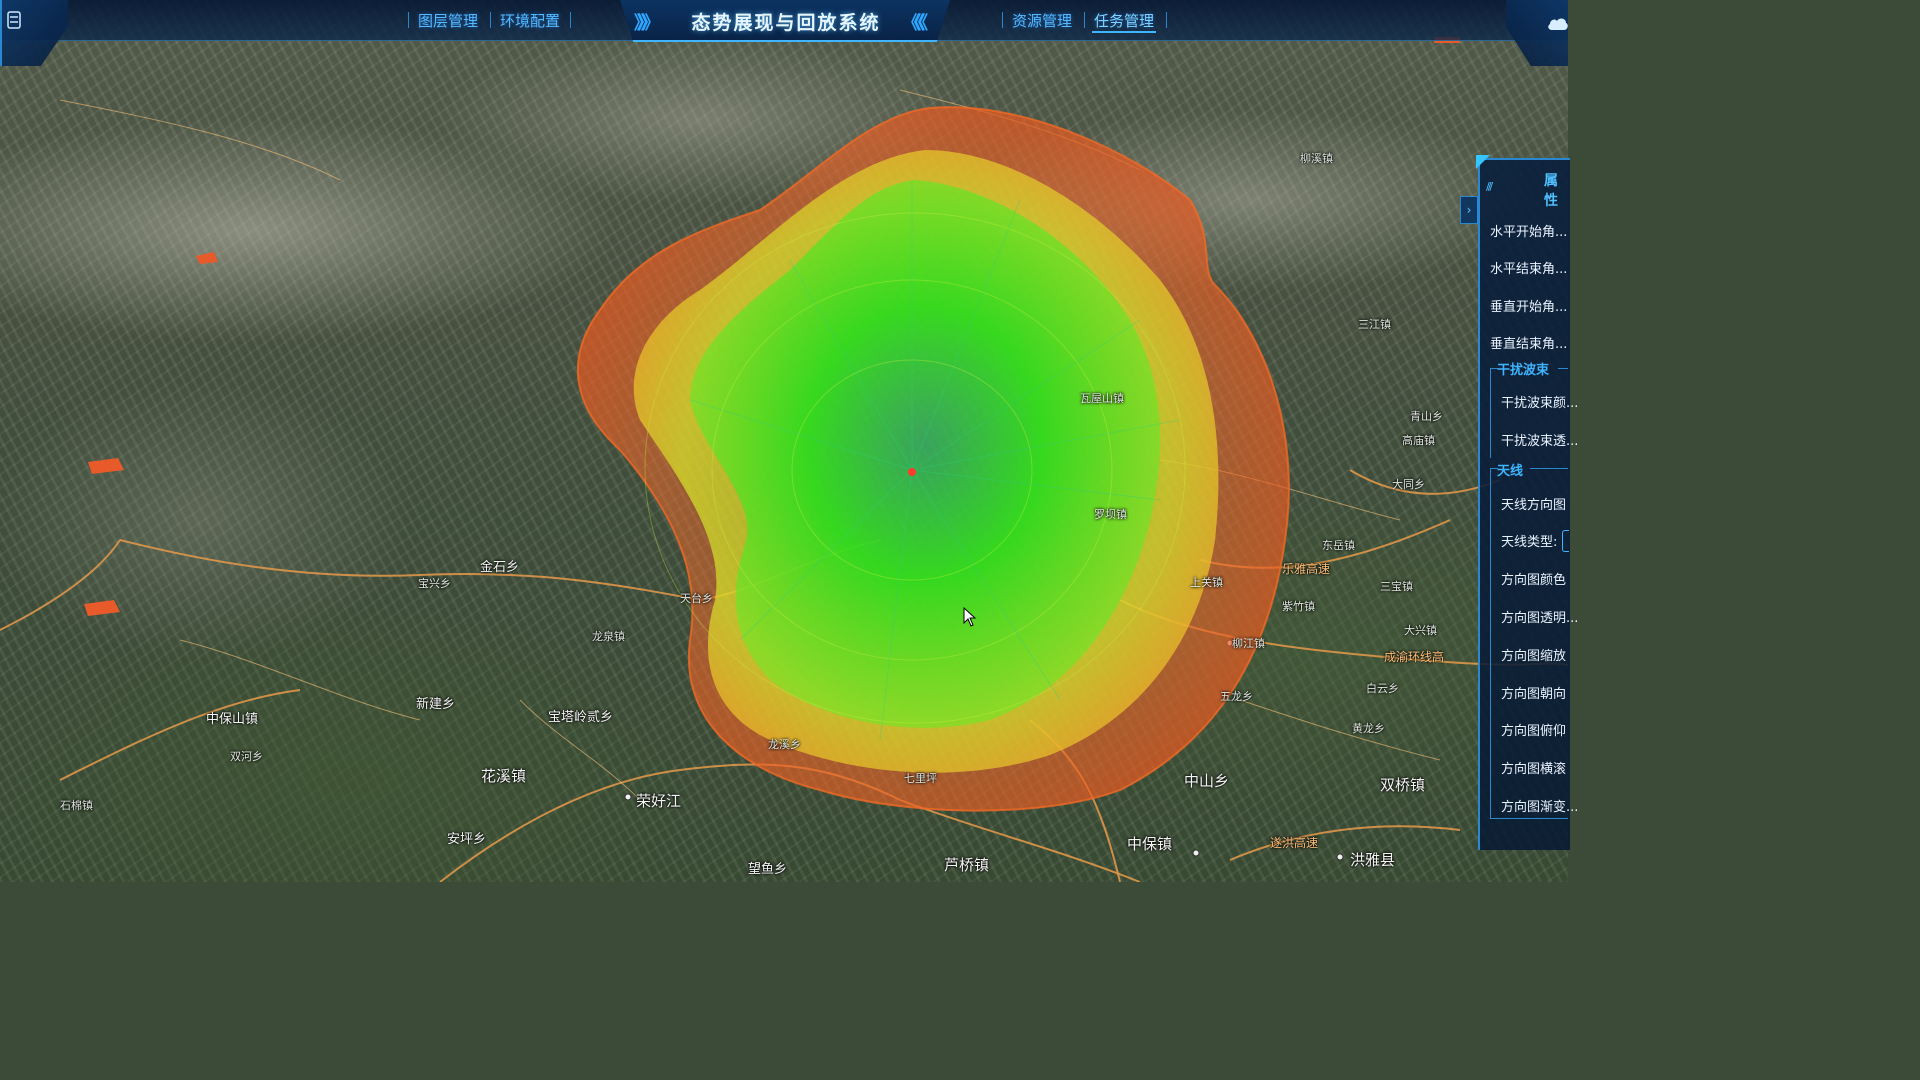 The image size is (1920, 1080). What do you see at coordinates (1248, 643) in the screenshot?
I see `map-label: 柳江镇` at bounding box center [1248, 643].